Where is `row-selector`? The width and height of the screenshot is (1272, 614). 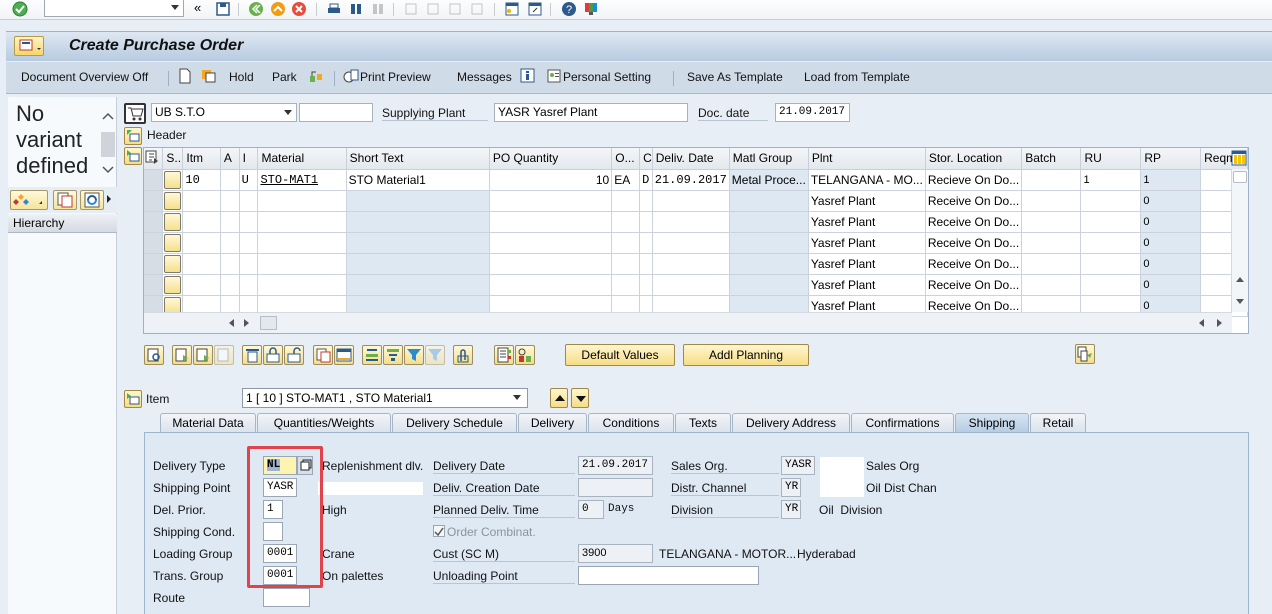 row-selector is located at coordinates (154, 201).